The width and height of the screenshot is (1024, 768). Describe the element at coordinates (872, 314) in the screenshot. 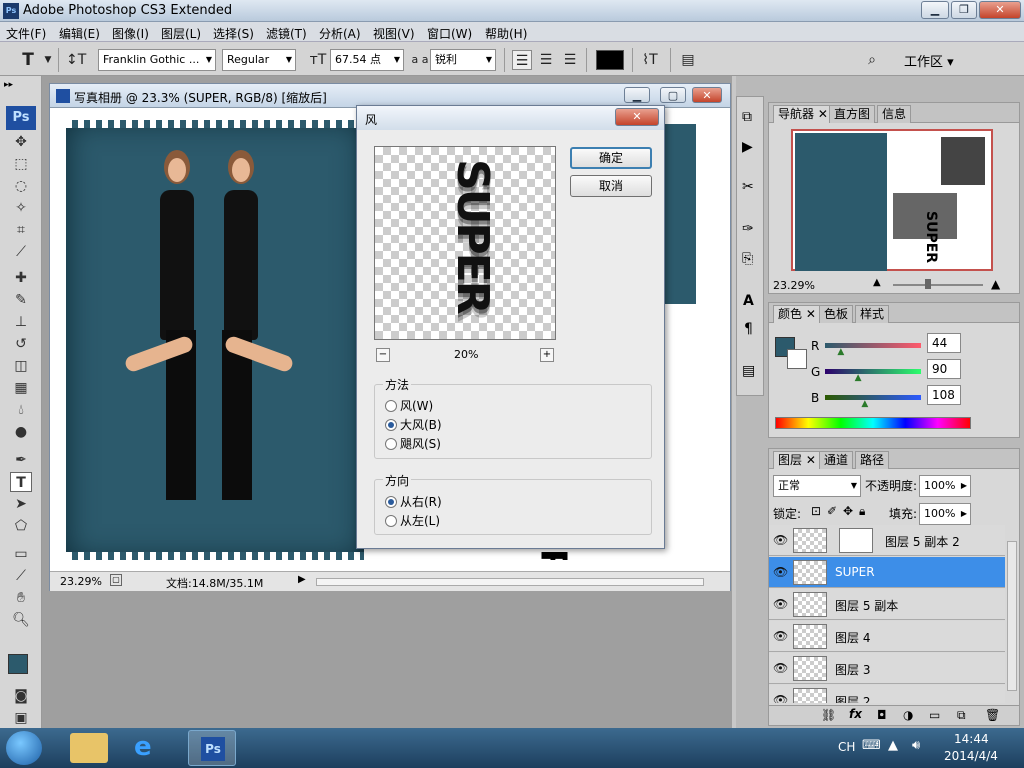

I see `tab-styles: 样式` at that location.